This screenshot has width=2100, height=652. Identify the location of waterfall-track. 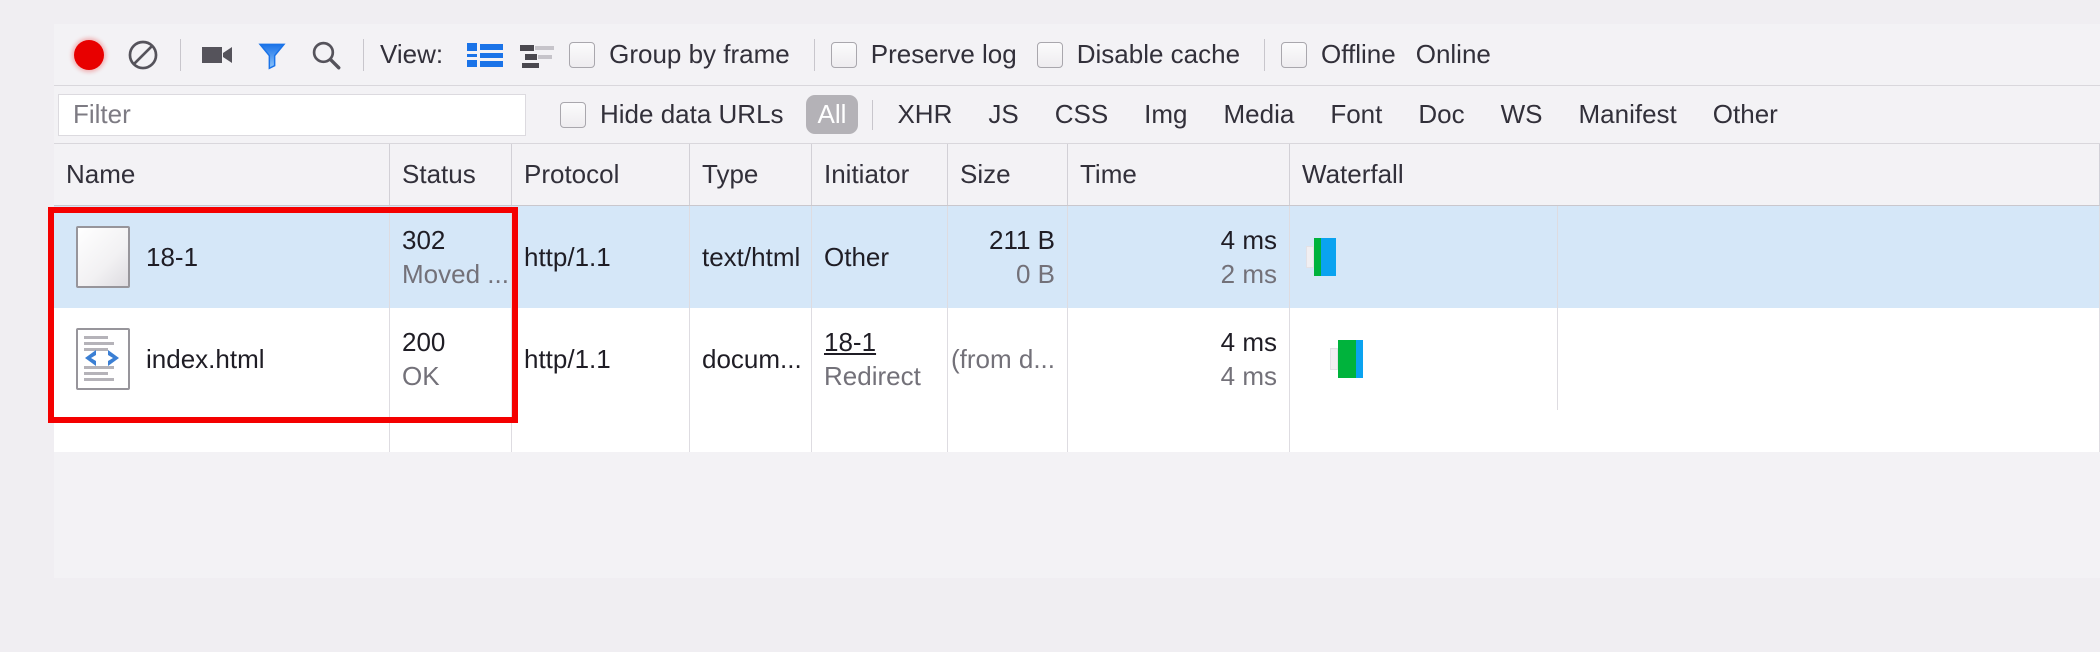
(1694, 257).